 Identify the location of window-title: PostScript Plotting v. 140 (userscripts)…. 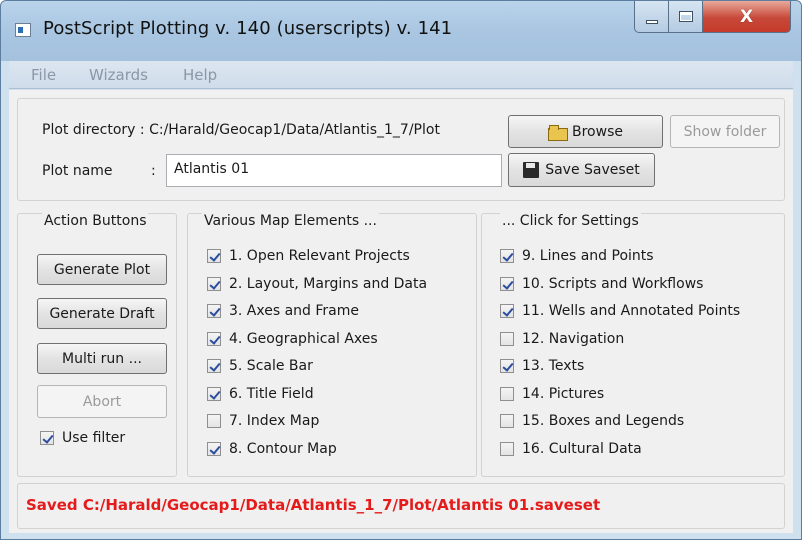
(248, 28).